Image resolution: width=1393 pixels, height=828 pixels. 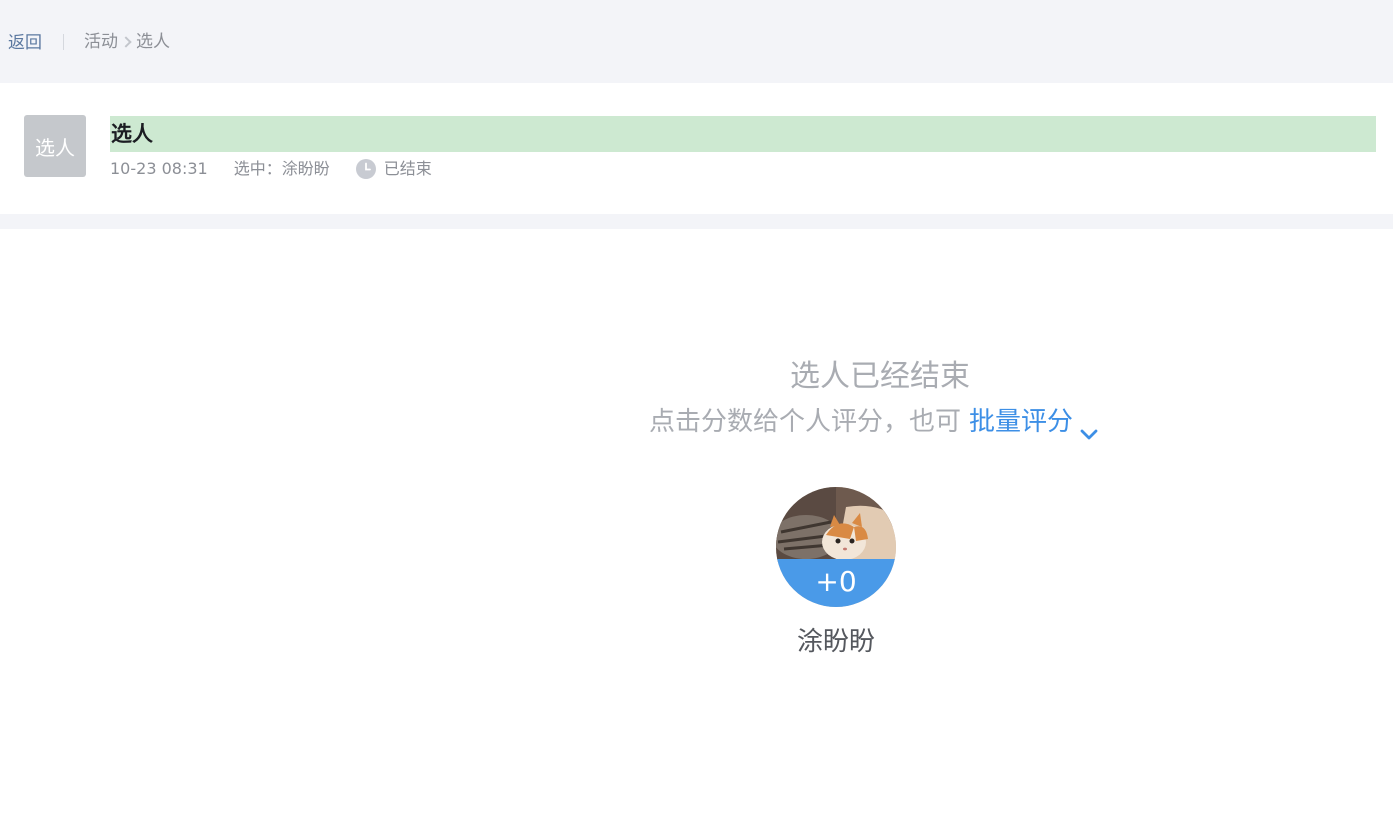 I want to click on activity-status: 已结束, so click(x=407, y=168).